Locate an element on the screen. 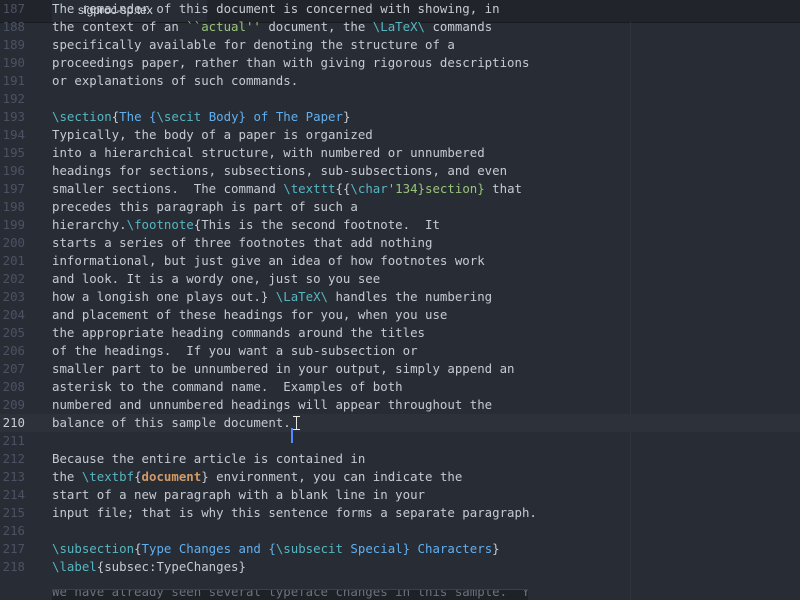 This screenshot has height=600, width=800. line-number: 195 is located at coordinates (13, 152).